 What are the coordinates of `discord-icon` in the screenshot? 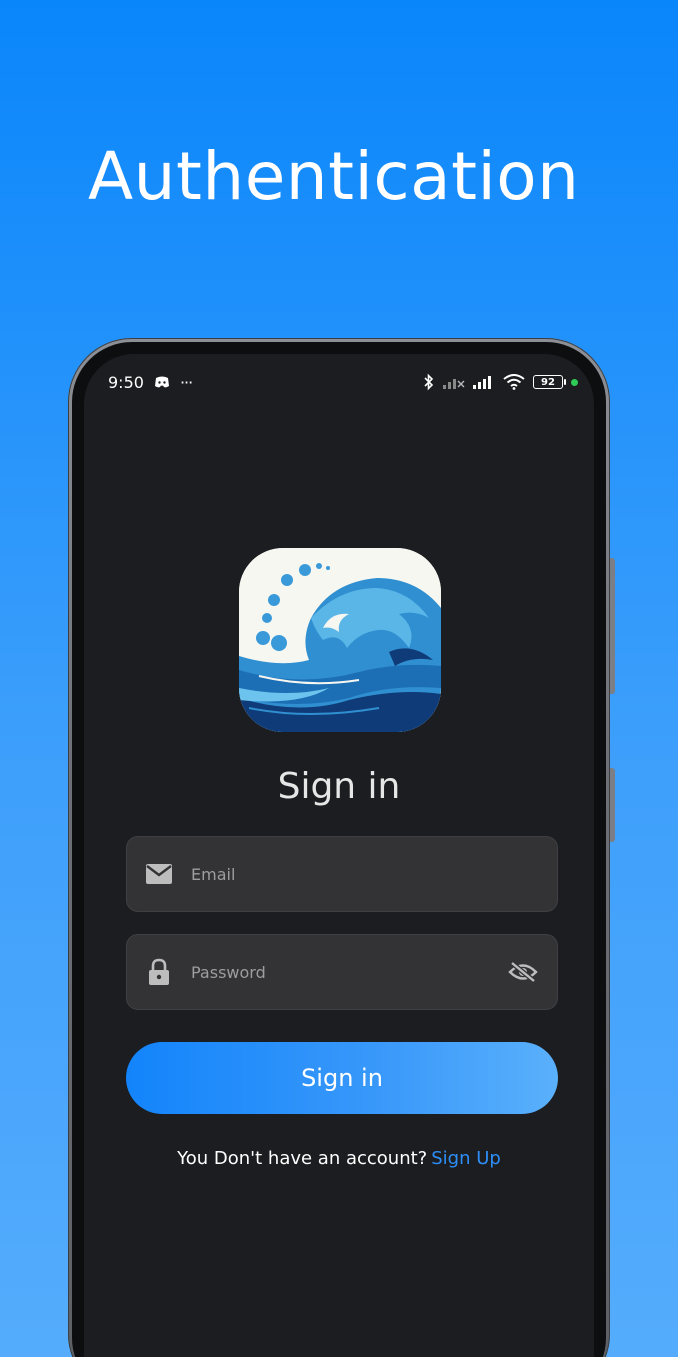 It's located at (162, 382).